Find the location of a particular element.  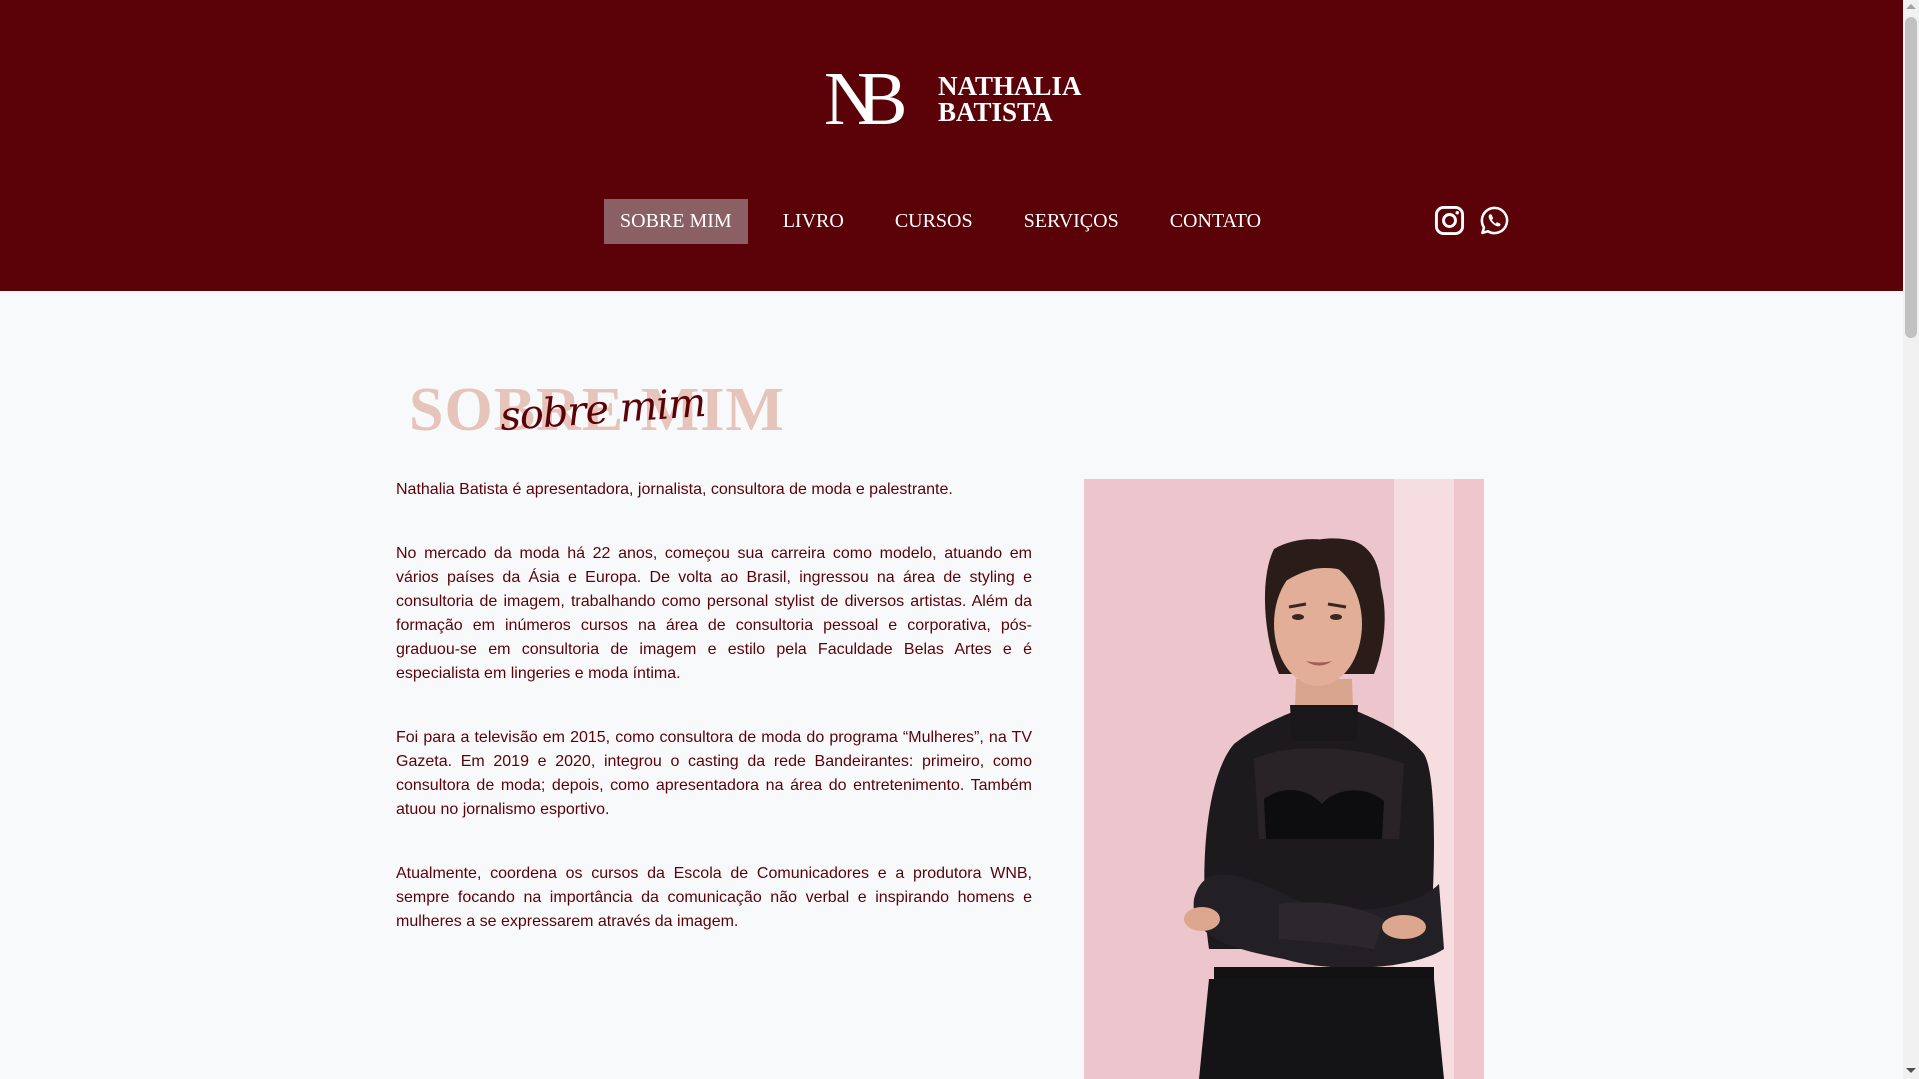

portrait-photo is located at coordinates (1284, 779).